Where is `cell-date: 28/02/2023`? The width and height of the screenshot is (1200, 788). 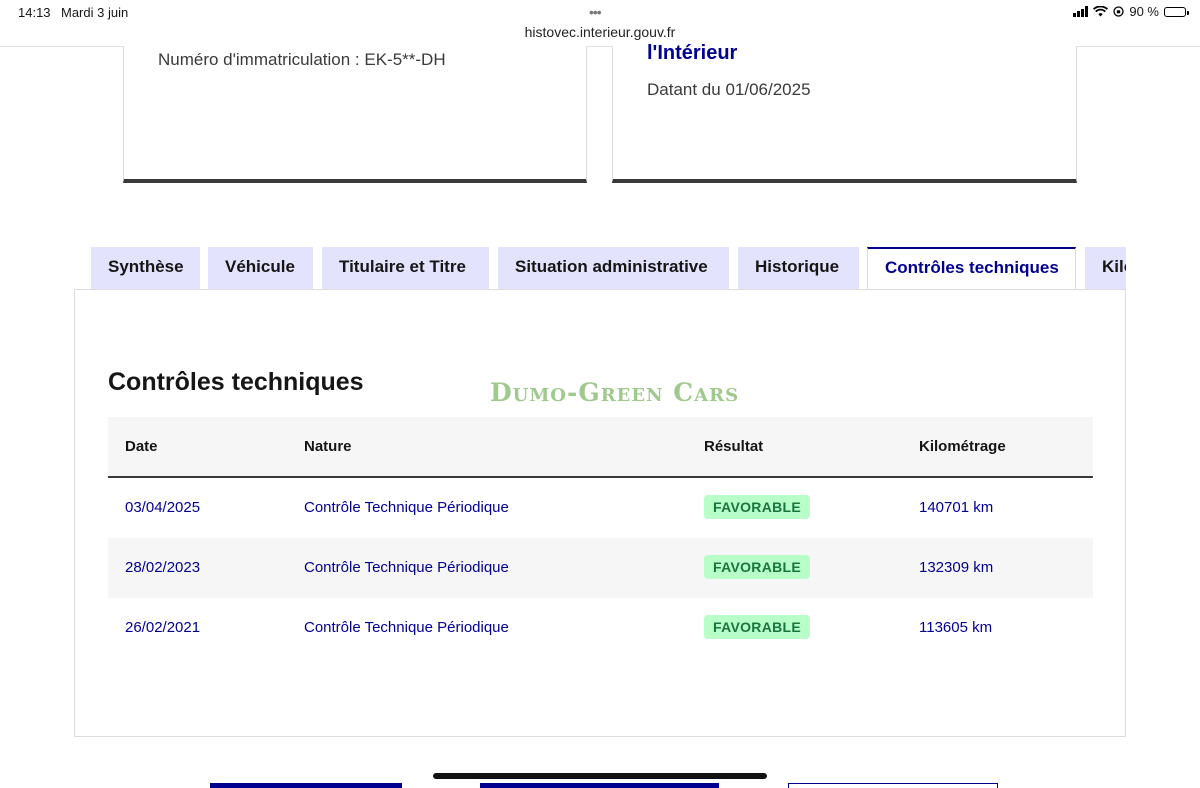
cell-date: 28/02/2023 is located at coordinates (163, 567).